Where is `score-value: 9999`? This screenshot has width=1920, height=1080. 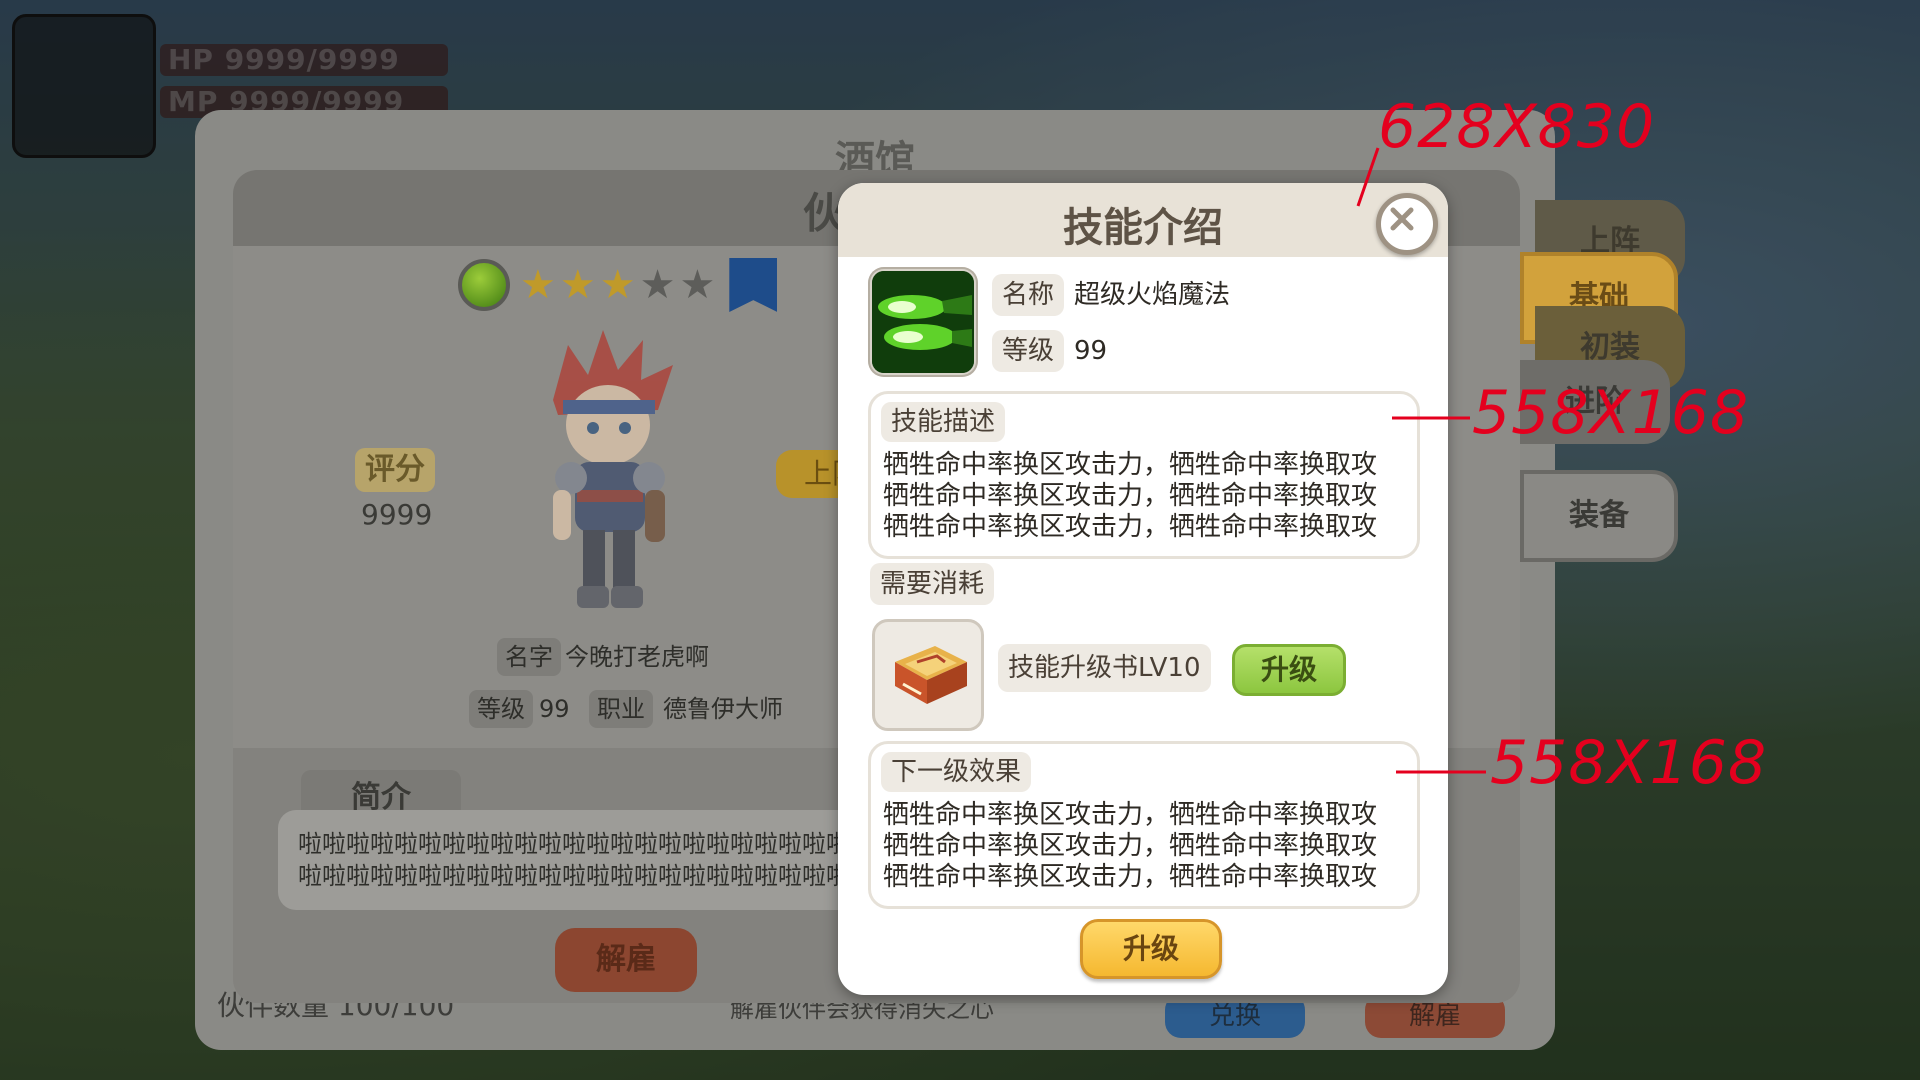 score-value: 9999 is located at coordinates (397, 514).